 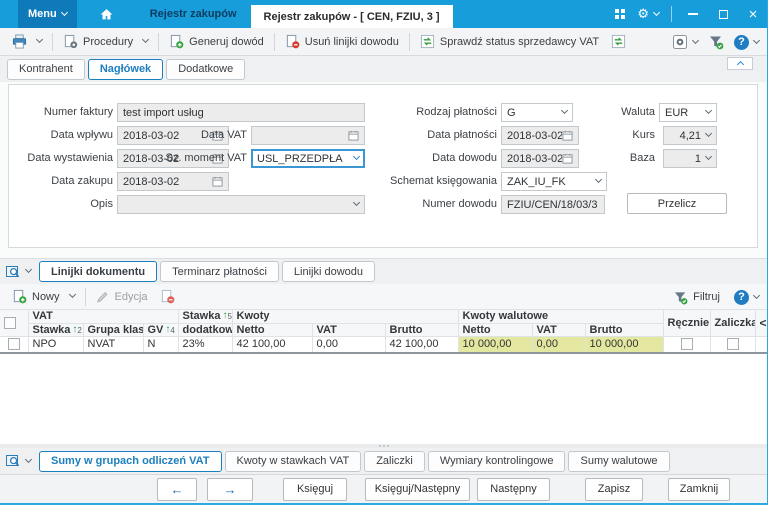 I want to click on procedury-button: Procedury, so click(x=105, y=41).